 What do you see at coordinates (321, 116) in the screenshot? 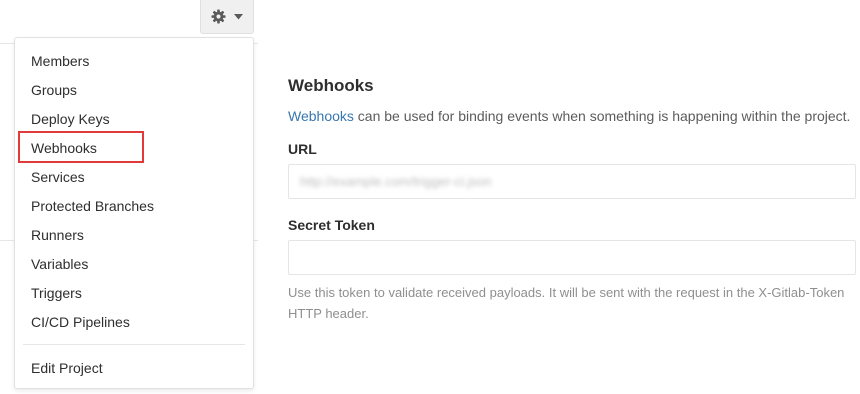
I see `webhooks-help-link: Webhooks` at bounding box center [321, 116].